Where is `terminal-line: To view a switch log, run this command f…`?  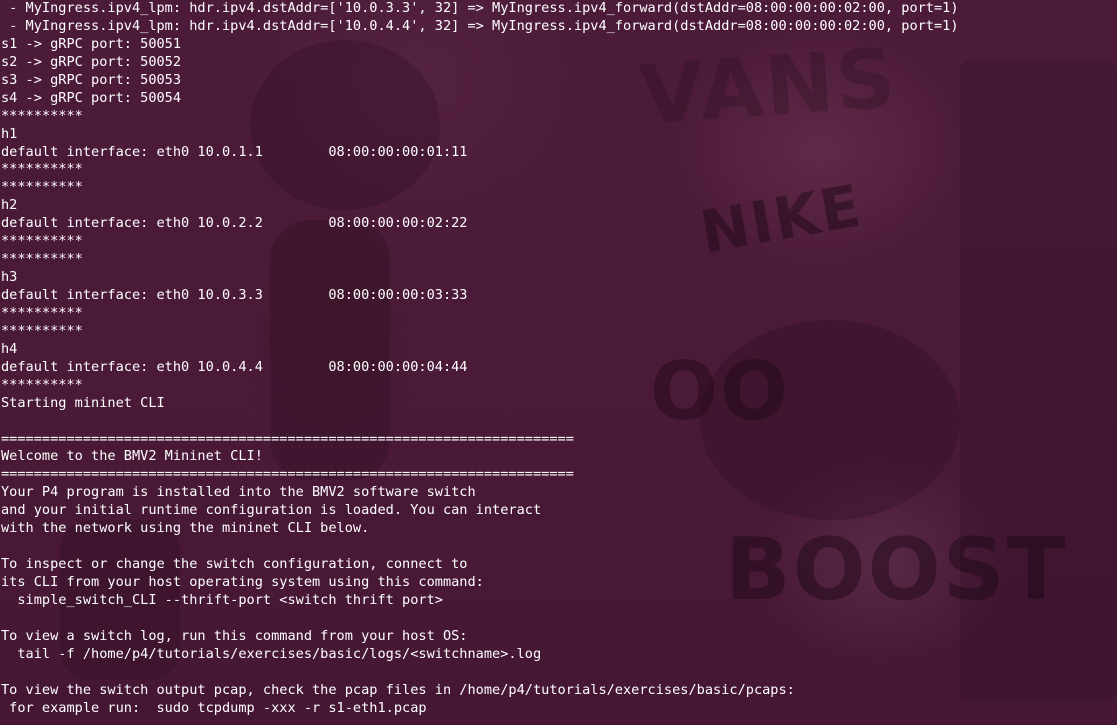
terminal-line: To view a switch log, run this command f… is located at coordinates (234, 635).